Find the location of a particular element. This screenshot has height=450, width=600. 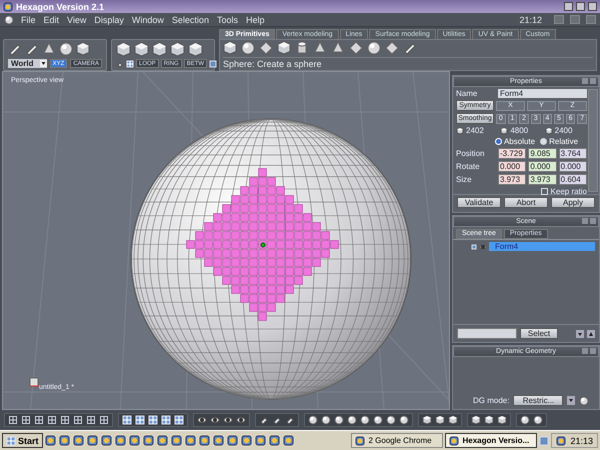

scrollbar is located at coordinates (593, 140).